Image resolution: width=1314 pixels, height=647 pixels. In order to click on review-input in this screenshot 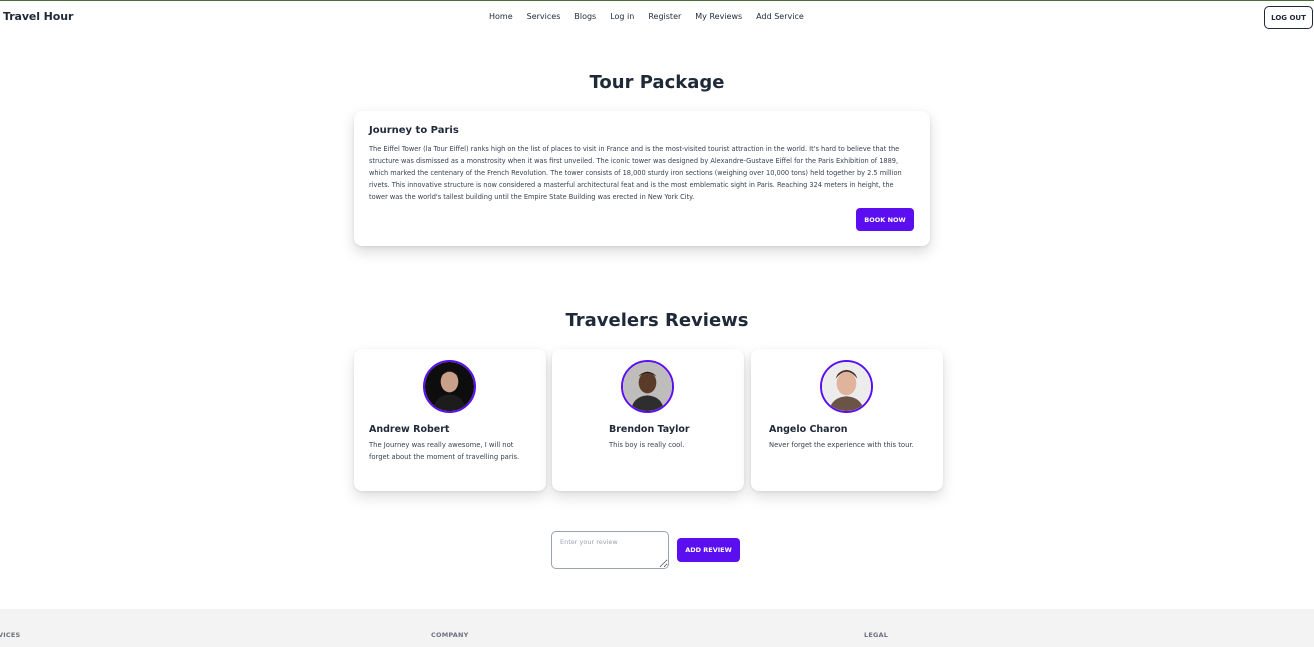, I will do `click(610, 550)`.